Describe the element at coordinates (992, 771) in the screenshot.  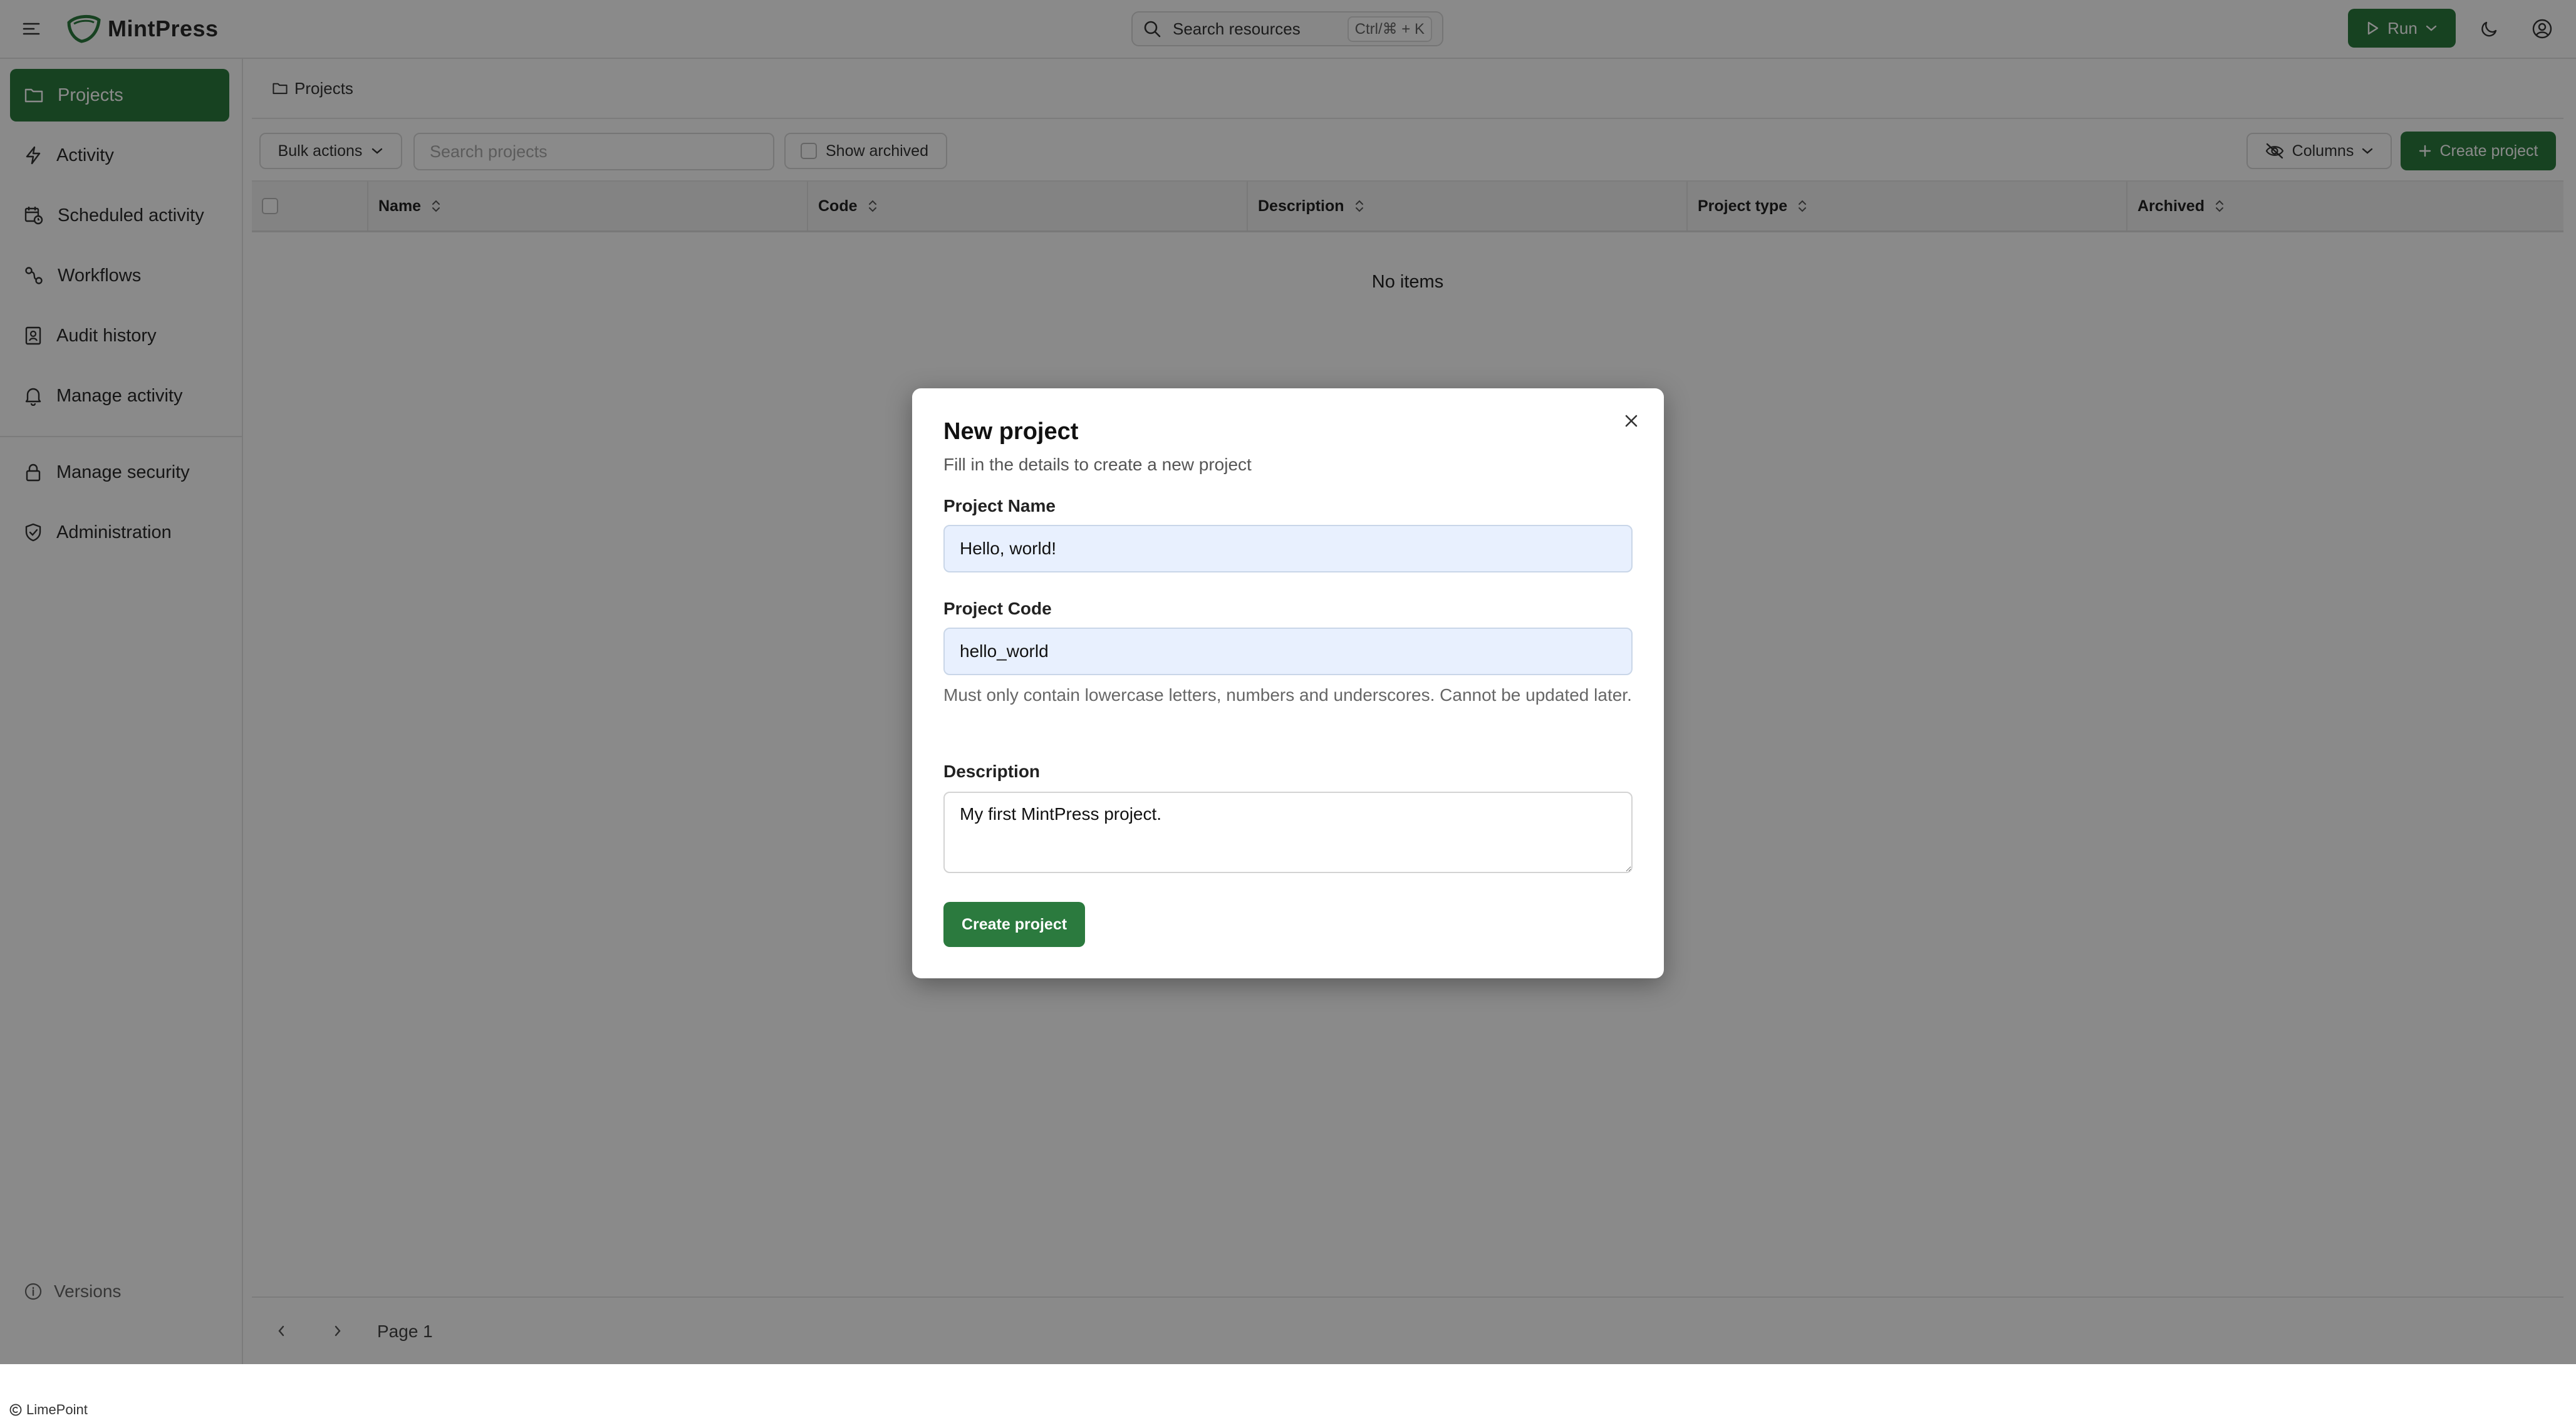
I see `description-label: Description` at that location.